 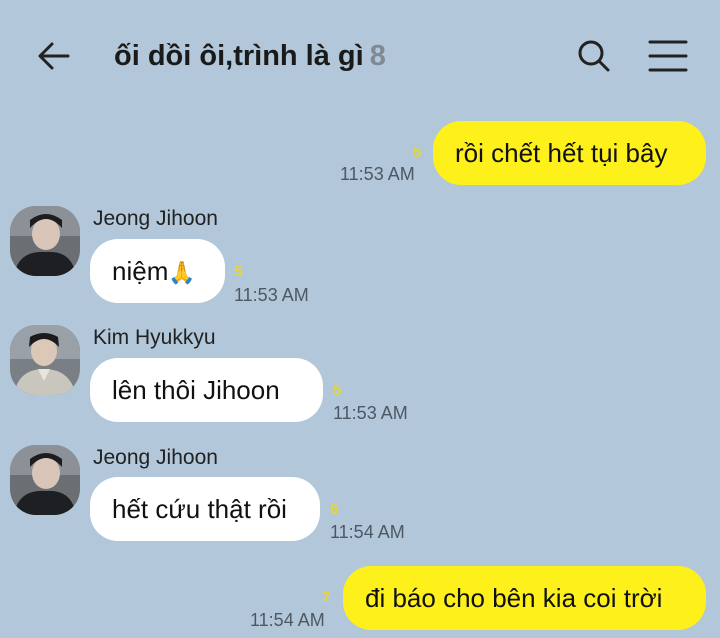 I want to click on hamburger-menu-icon, so click(x=668, y=56).